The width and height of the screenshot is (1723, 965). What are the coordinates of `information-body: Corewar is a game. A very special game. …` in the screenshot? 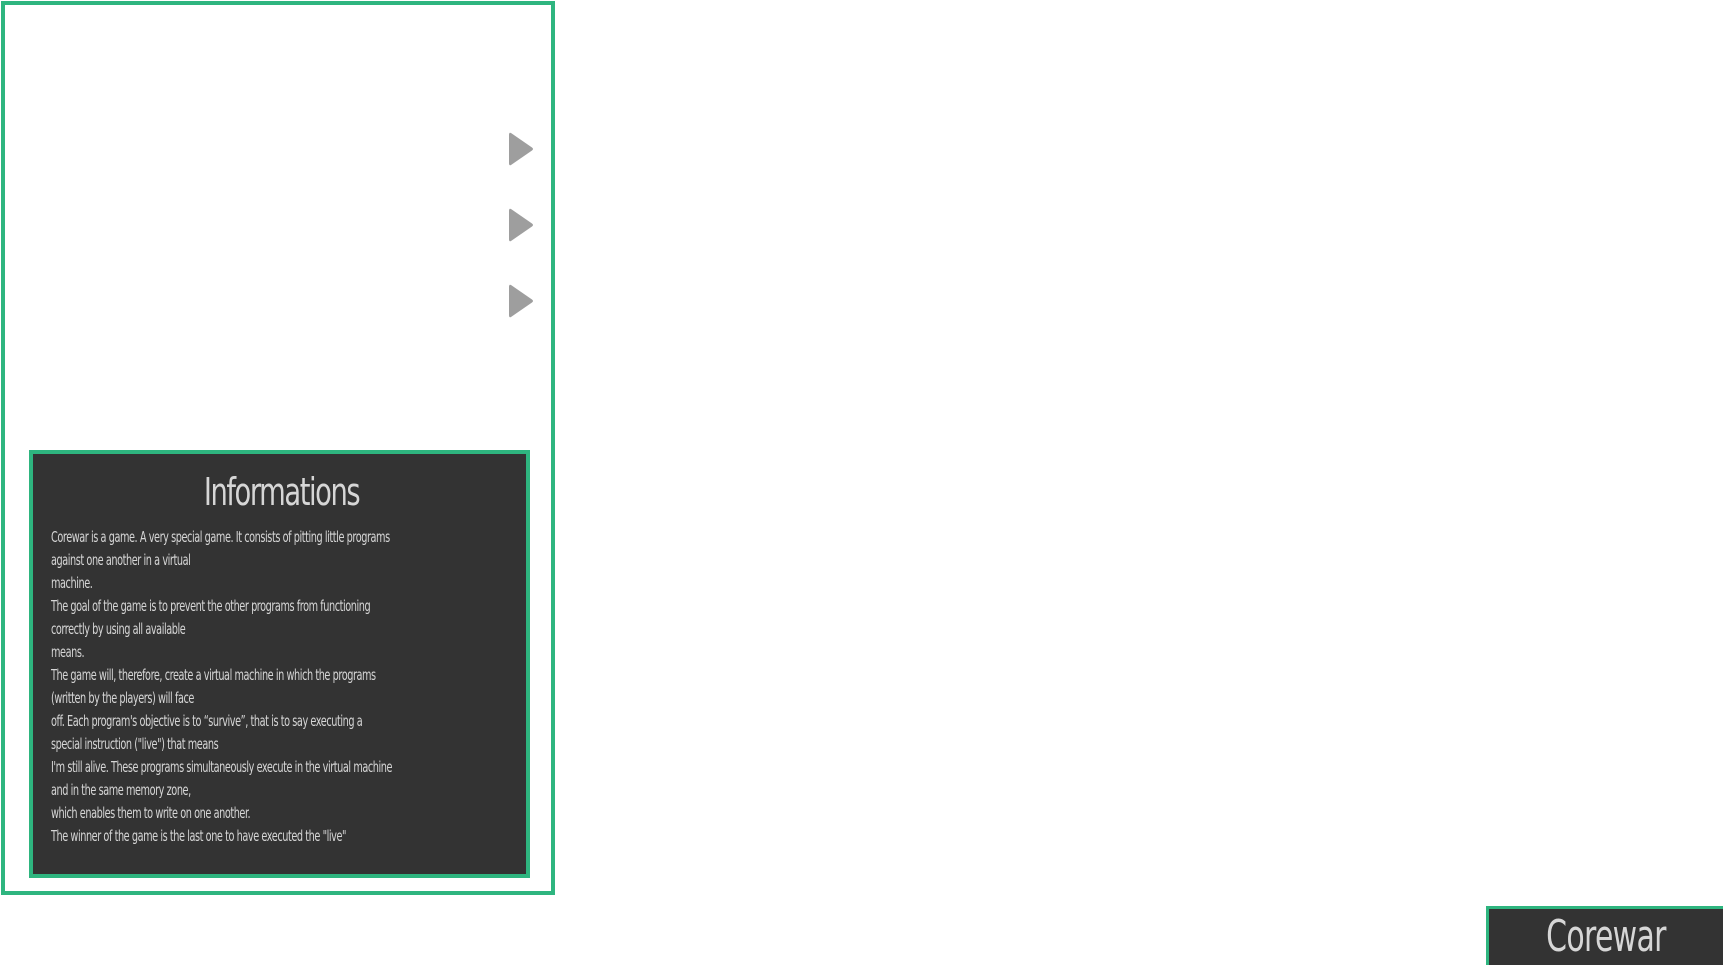 It's located at (281, 687).